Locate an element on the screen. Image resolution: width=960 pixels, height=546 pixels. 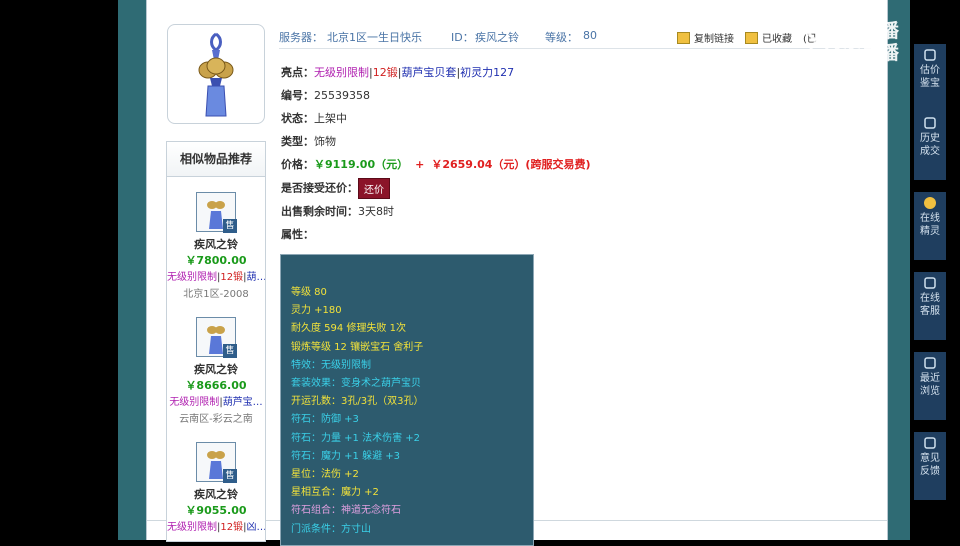
type-value: 饰物 is located at coordinates (325, 141).